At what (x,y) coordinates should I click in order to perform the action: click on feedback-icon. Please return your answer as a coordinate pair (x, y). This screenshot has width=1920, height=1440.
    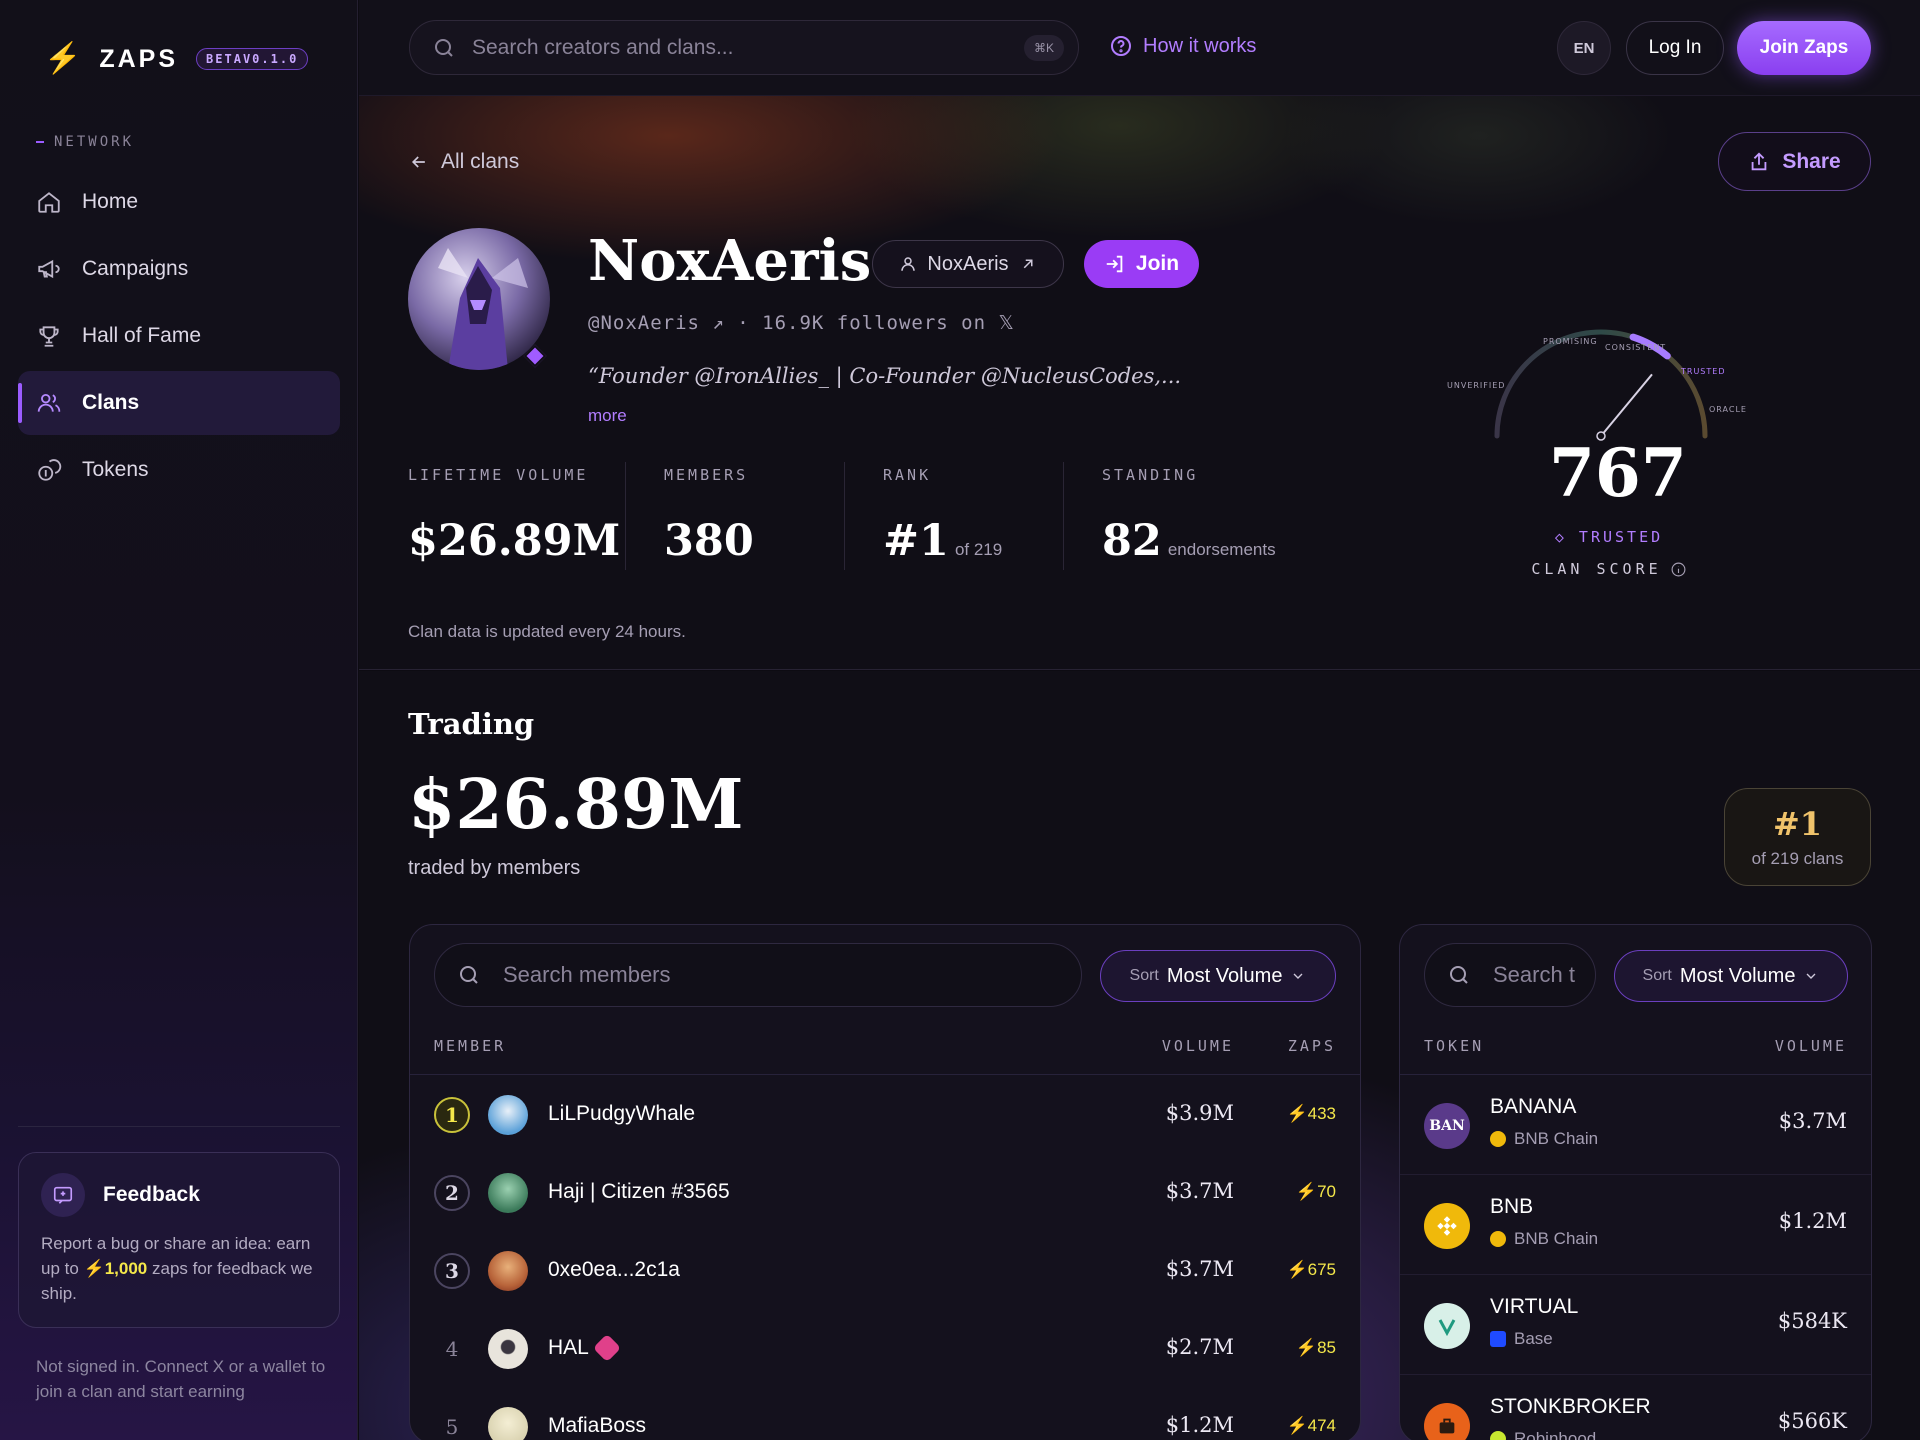
    Looking at the image, I should click on (63, 1195).